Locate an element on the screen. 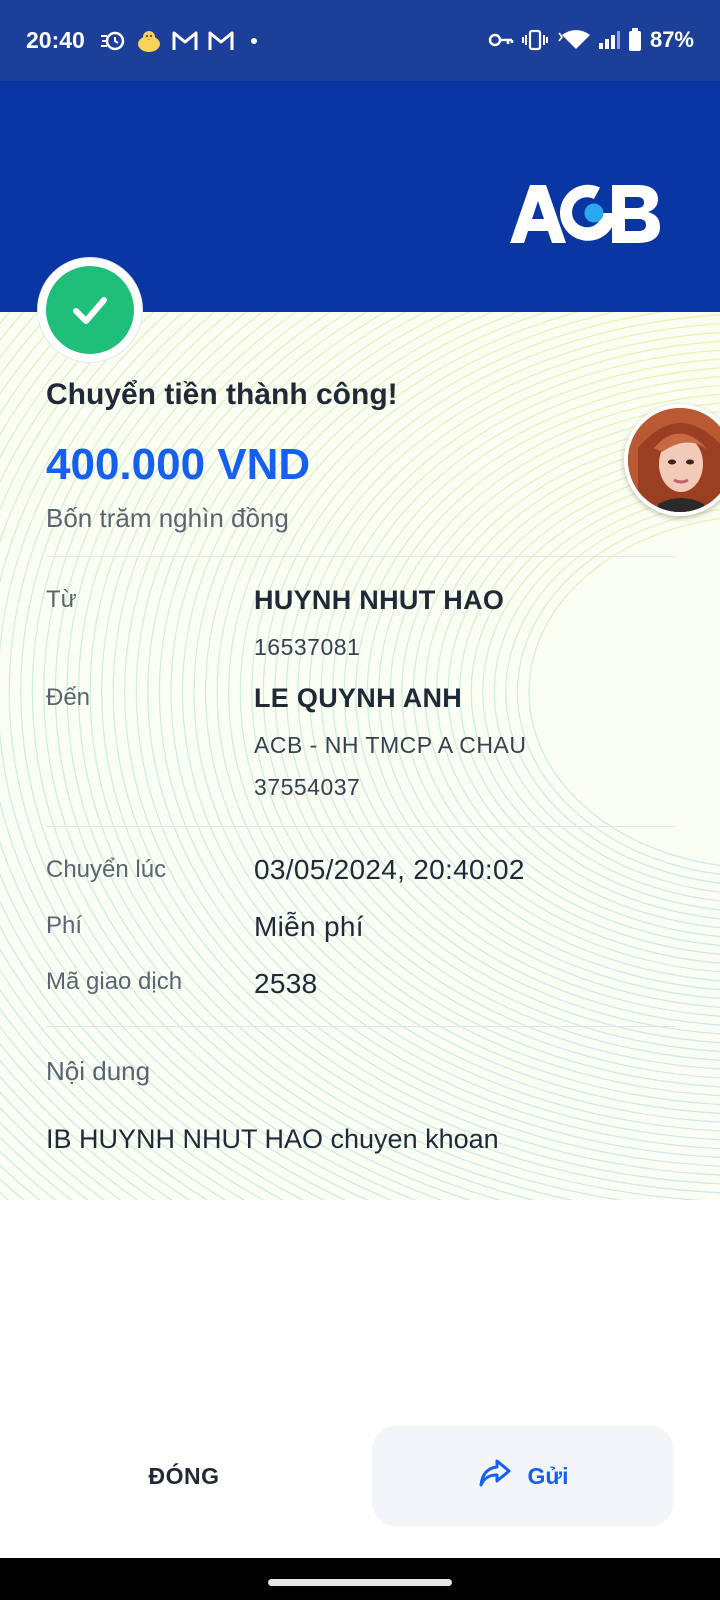 This screenshot has width=720, height=1600. vibrate-icon is located at coordinates (534, 40).